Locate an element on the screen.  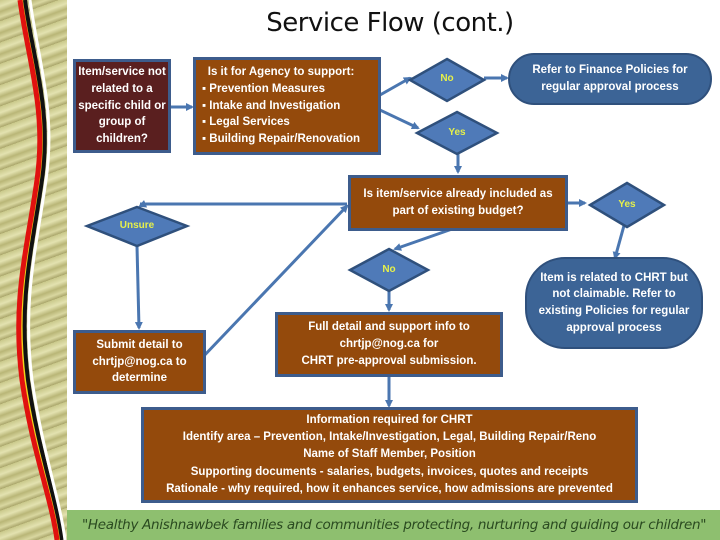
full-detail-line: CHRT pre-approval submission. is located at coordinates (389, 360).